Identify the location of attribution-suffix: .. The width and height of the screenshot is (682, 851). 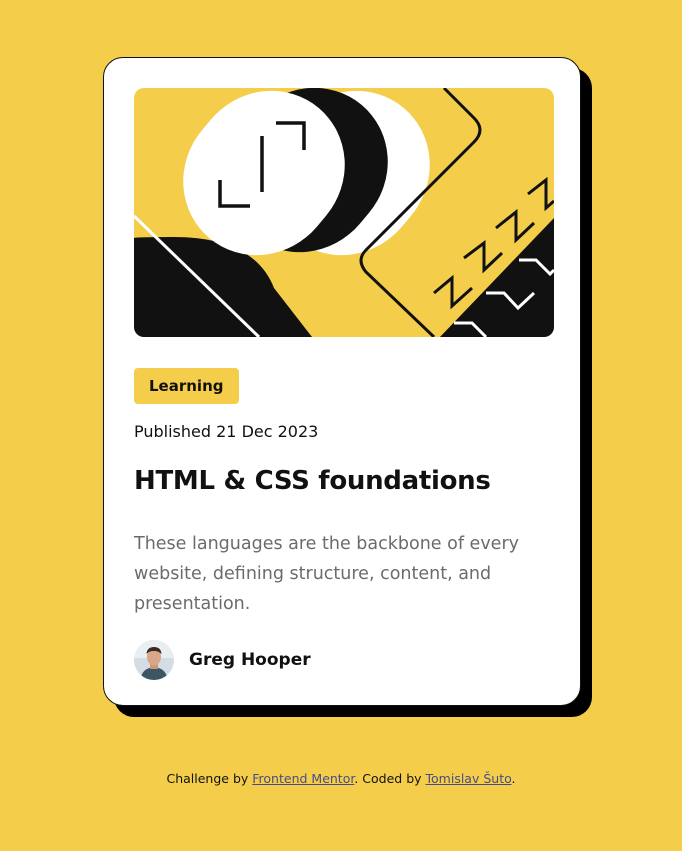
(513, 778).